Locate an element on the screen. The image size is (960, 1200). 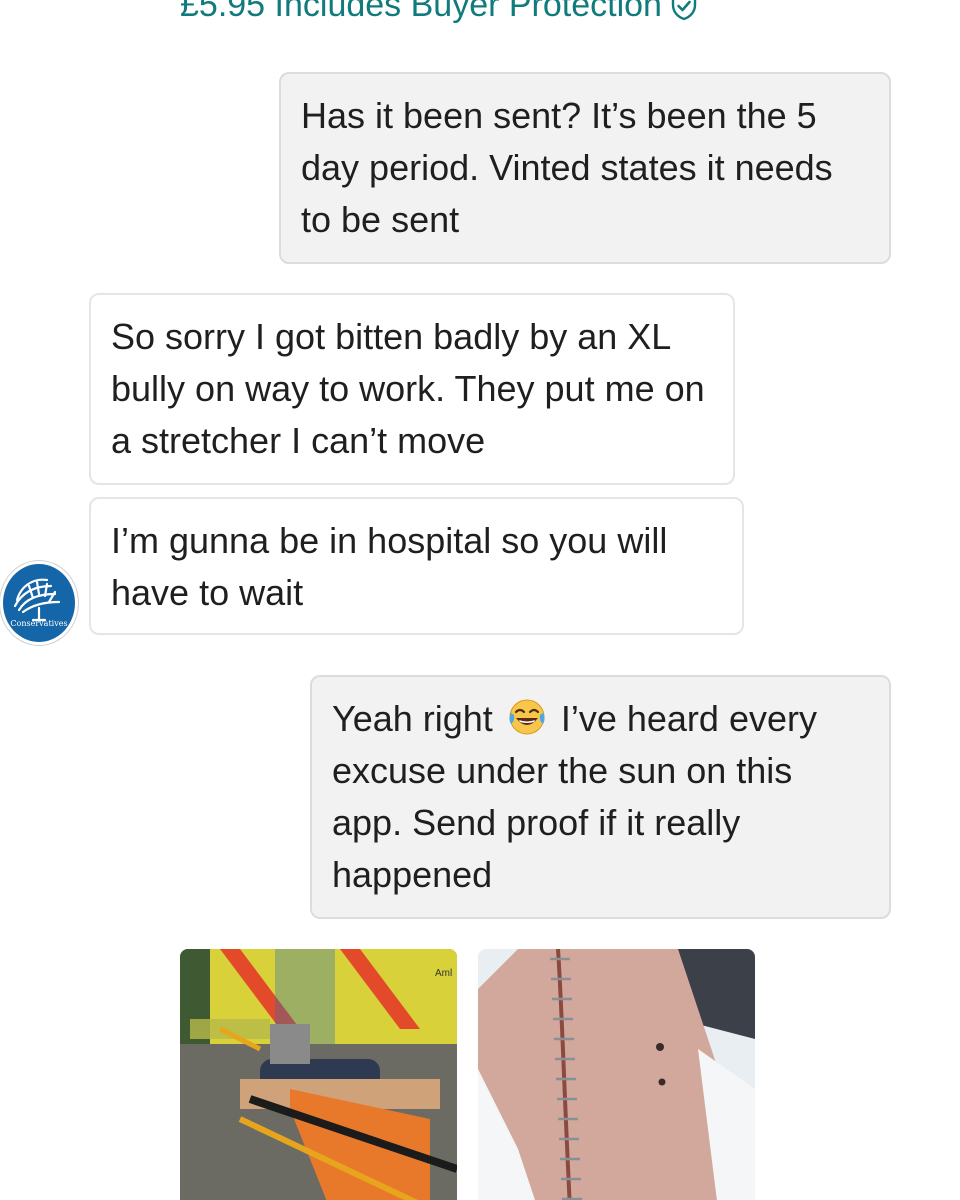
shield-check-icon is located at coordinates (684, 10).